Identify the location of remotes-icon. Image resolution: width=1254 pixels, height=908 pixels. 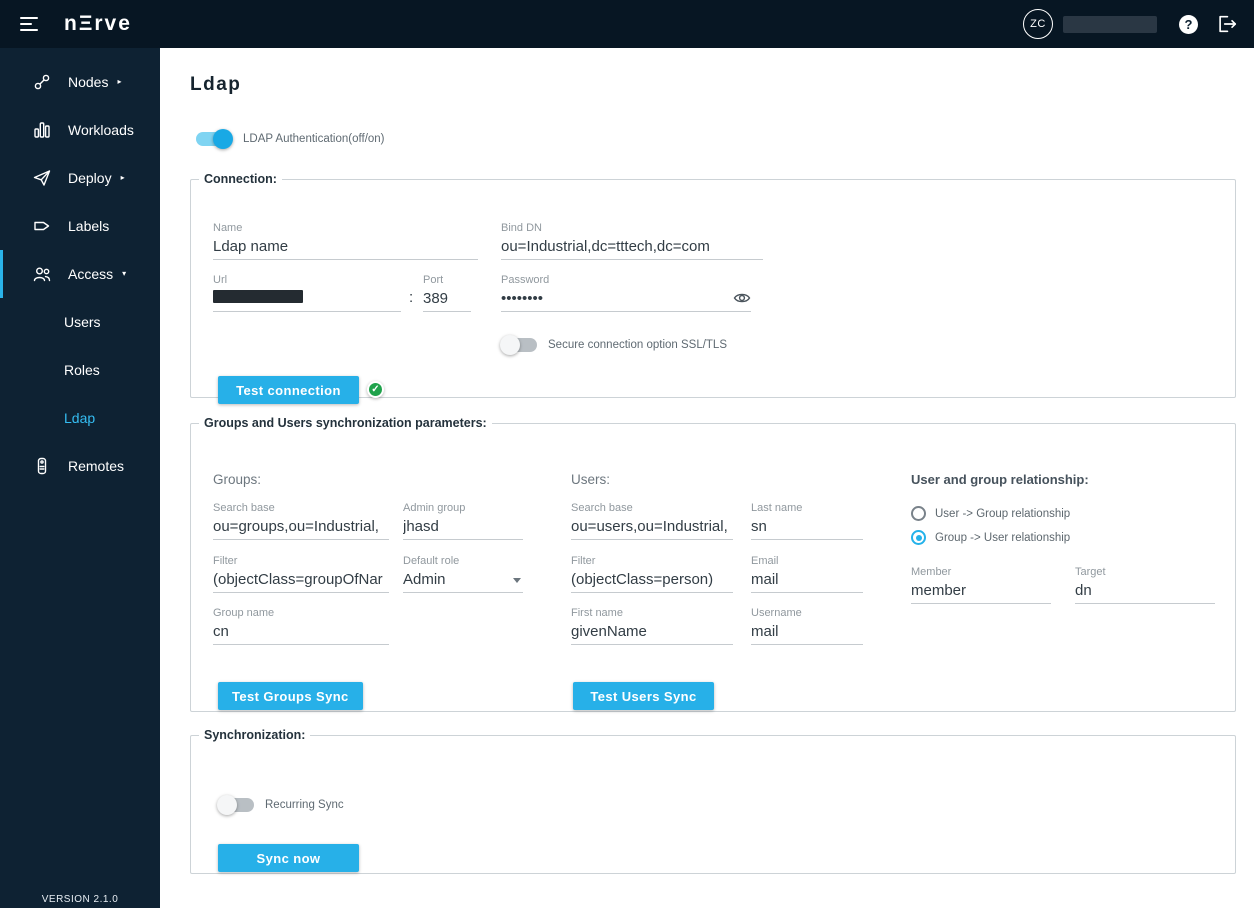
(42, 466).